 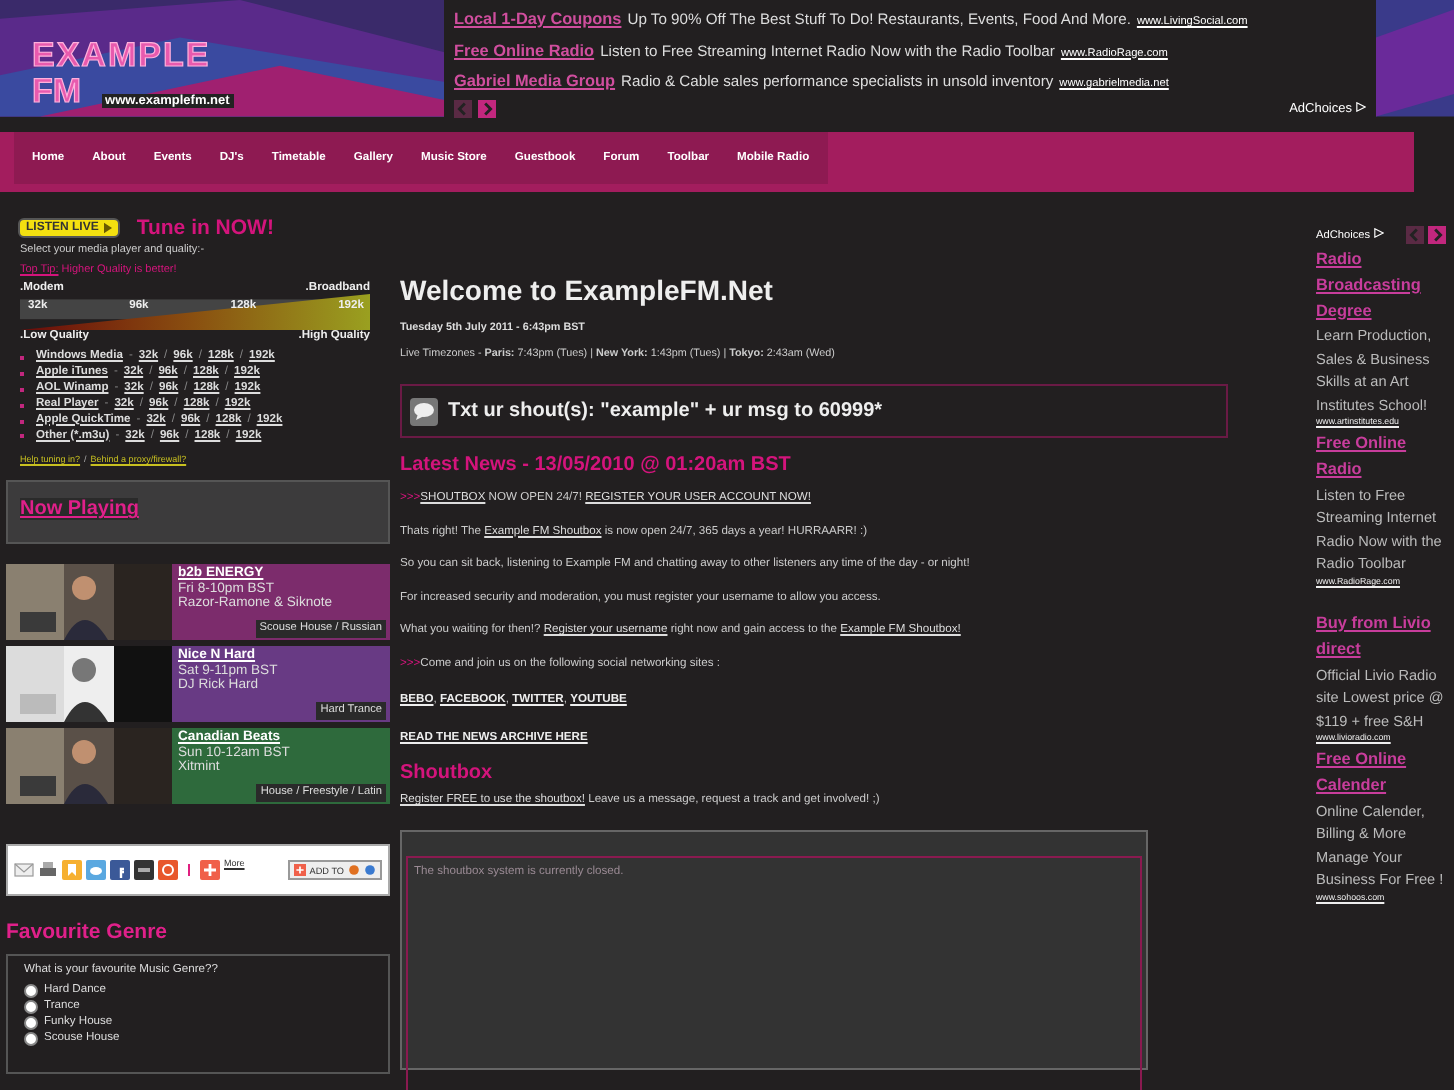 What do you see at coordinates (205, 228) in the screenshot?
I see `tune-in-heading: Tune in NOW!` at bounding box center [205, 228].